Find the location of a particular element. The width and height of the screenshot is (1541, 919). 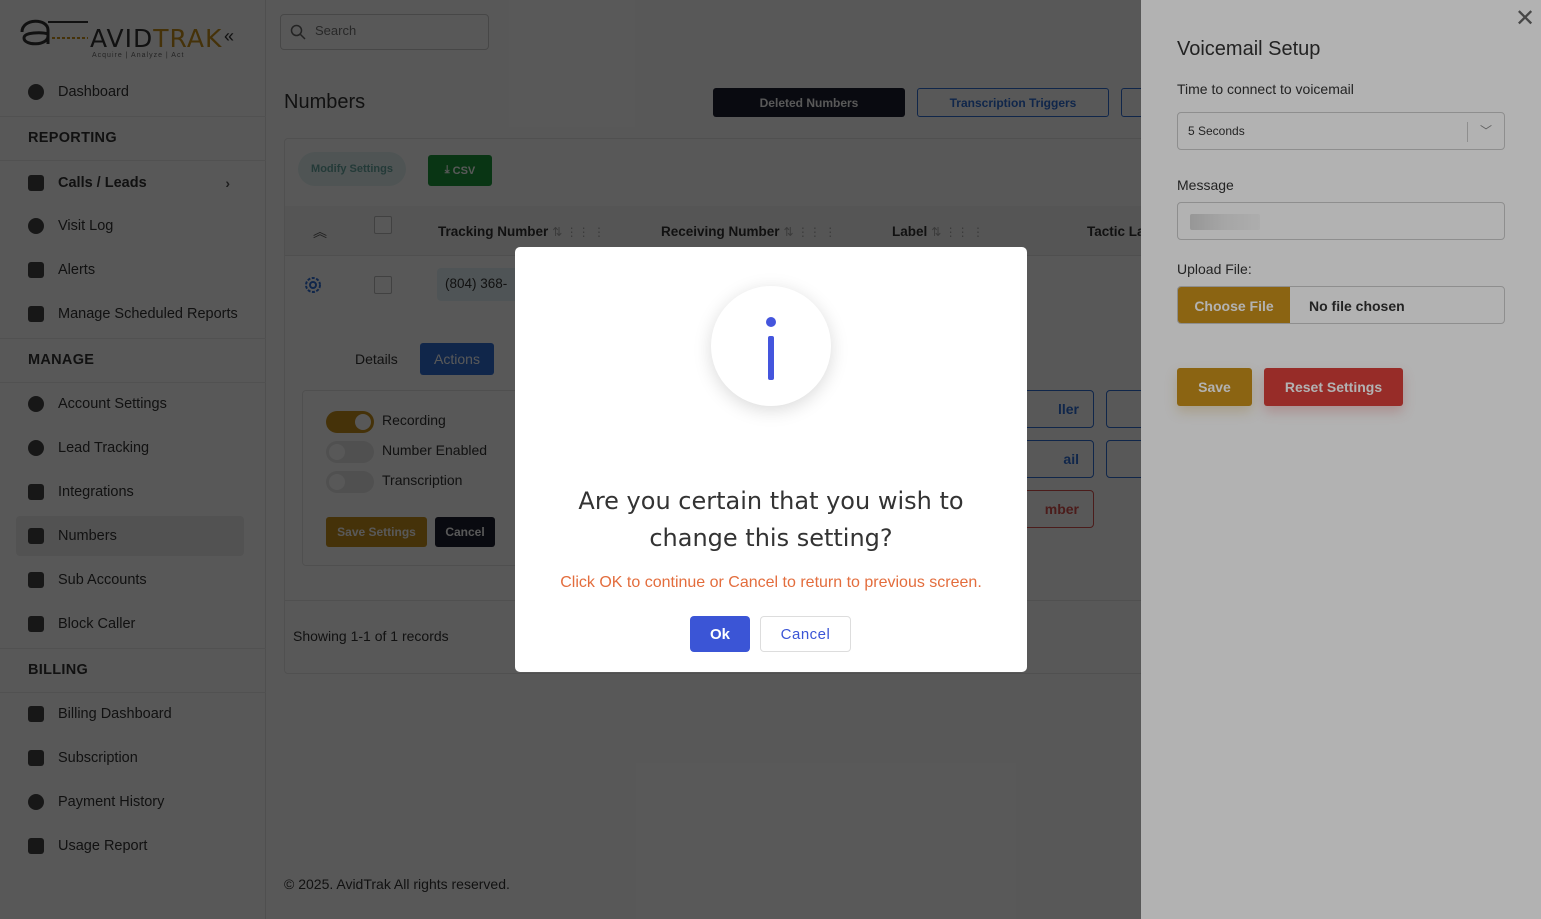

info-icon-bar is located at coordinates (771, 358).